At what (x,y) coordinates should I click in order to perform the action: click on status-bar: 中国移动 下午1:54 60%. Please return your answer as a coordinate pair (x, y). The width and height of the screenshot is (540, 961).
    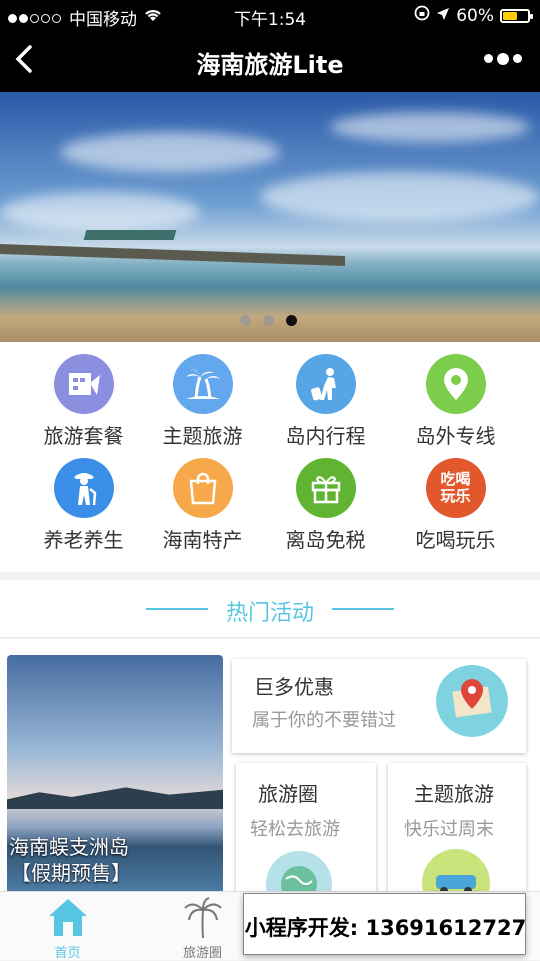
    Looking at the image, I should click on (270, 15).